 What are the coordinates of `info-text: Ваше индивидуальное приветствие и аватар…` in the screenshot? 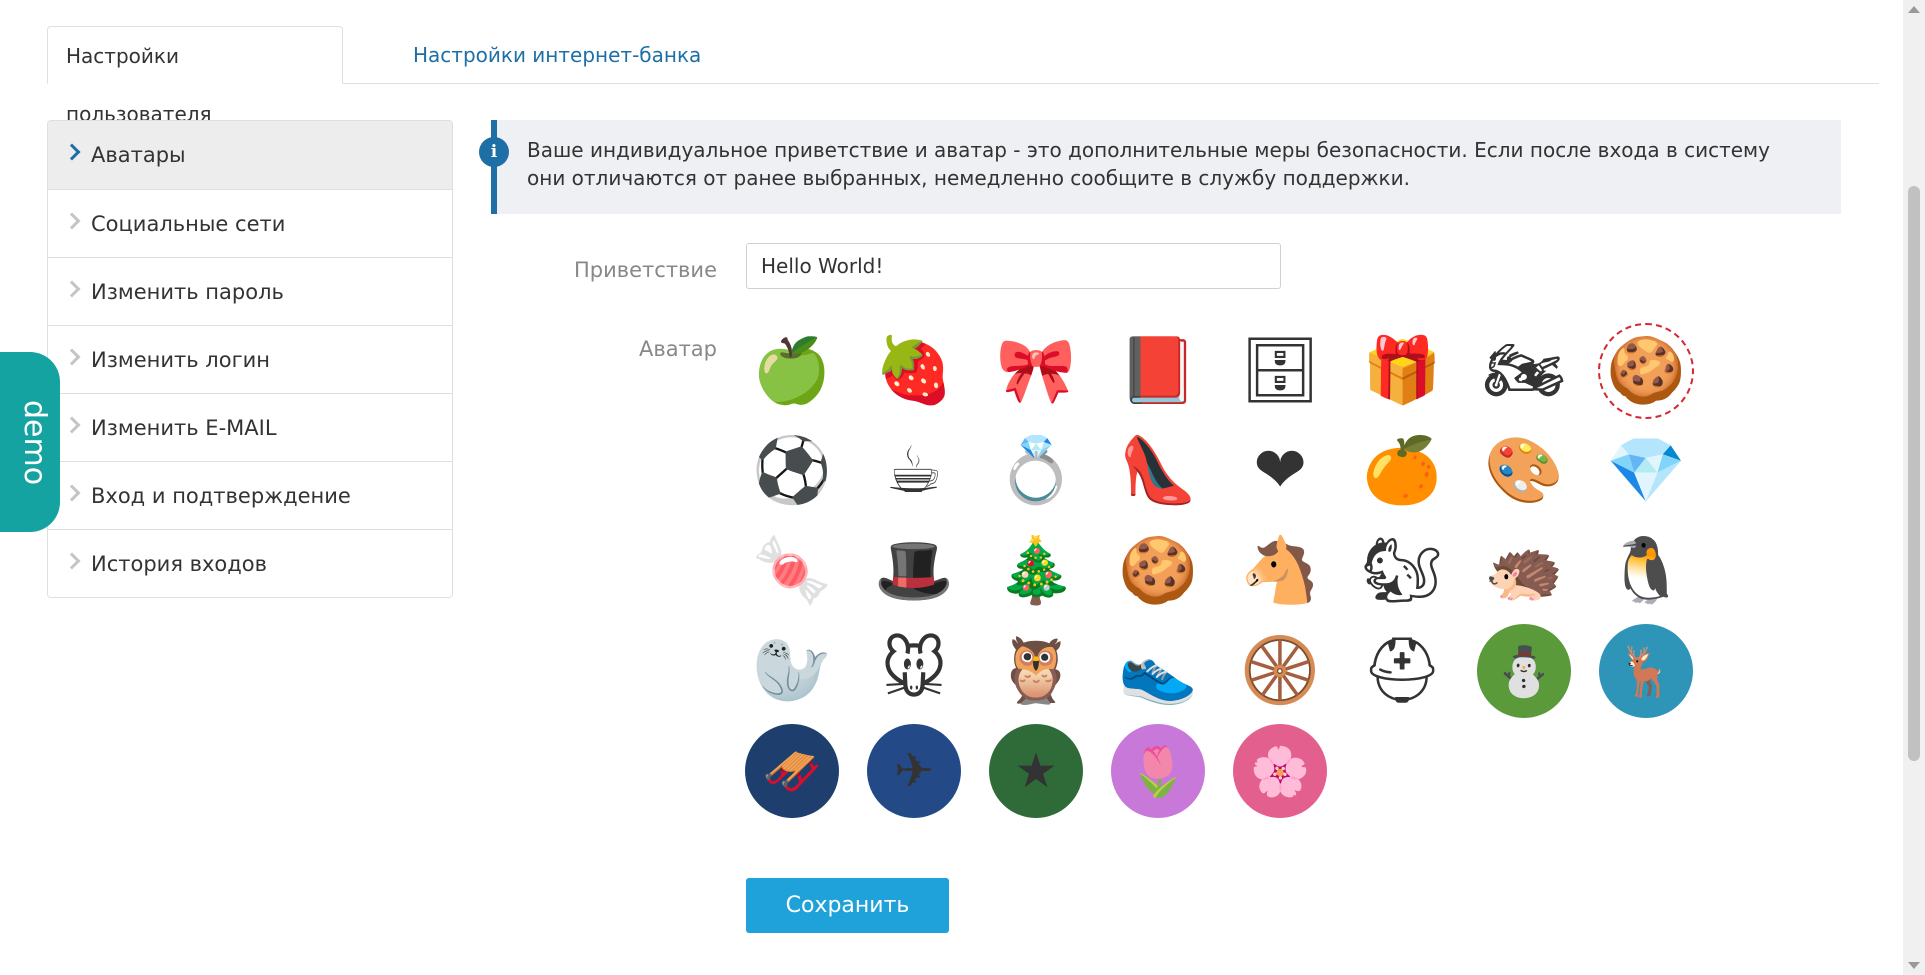 It's located at (1148, 164).